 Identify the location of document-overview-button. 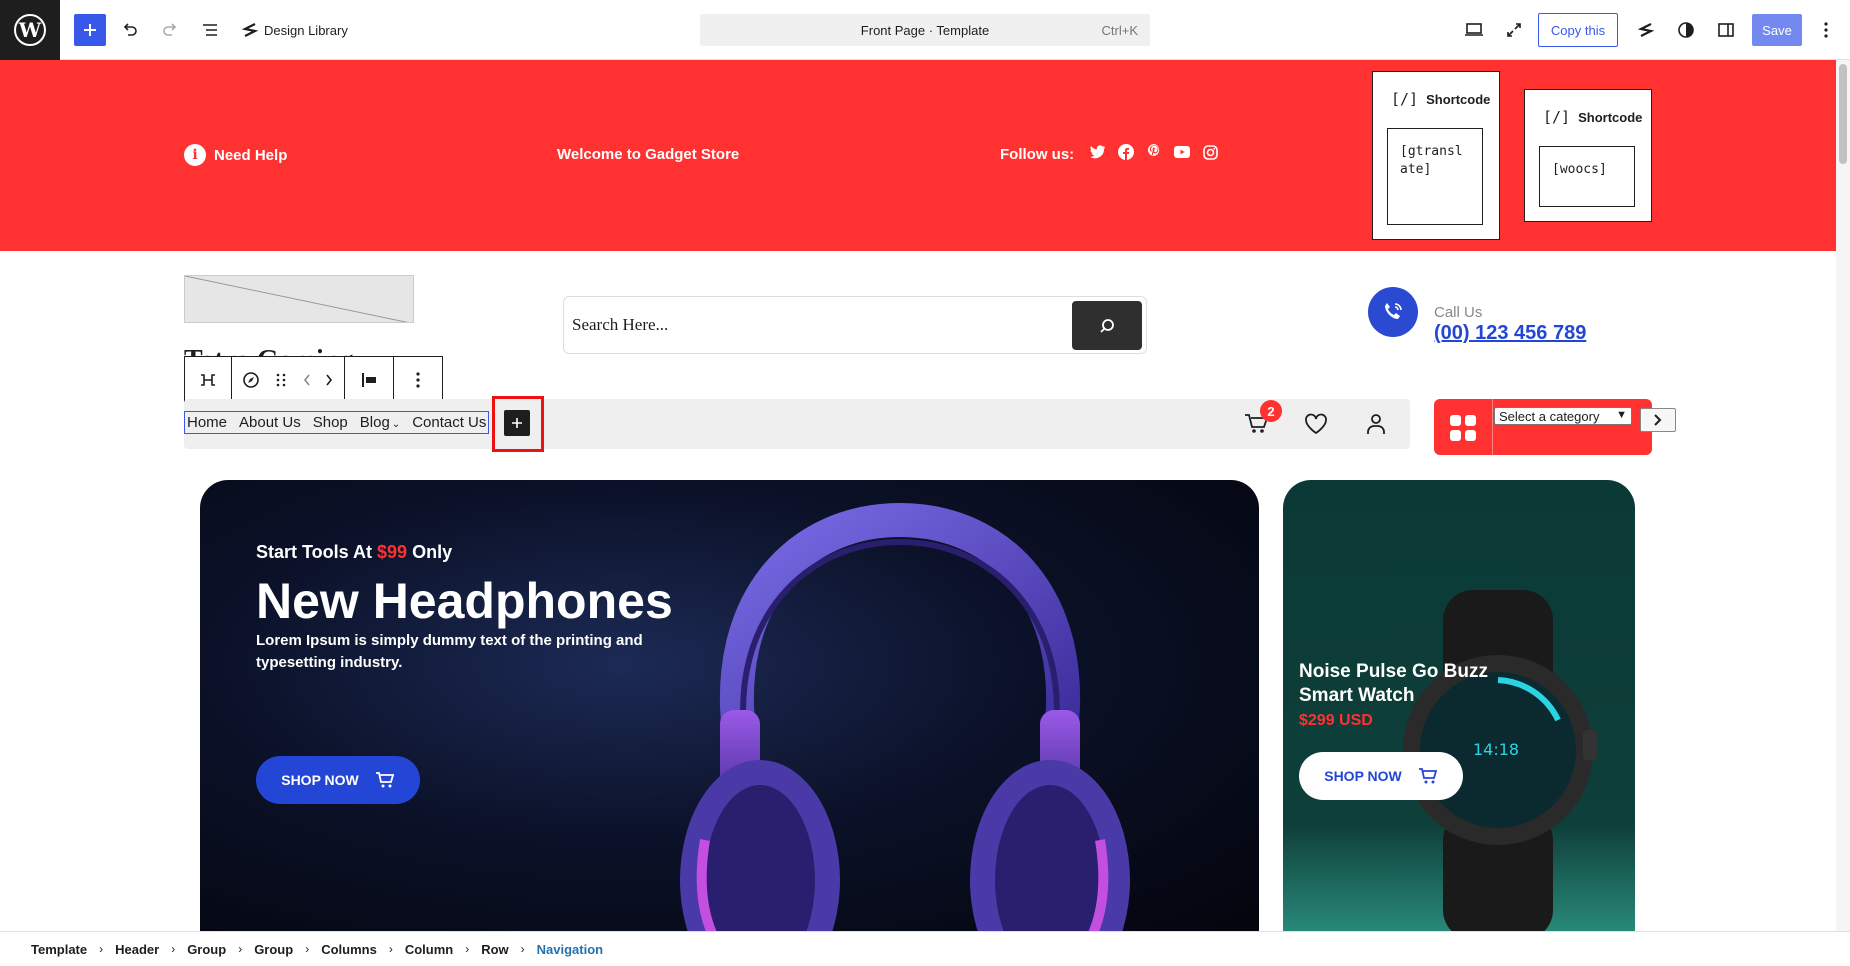
(210, 30).